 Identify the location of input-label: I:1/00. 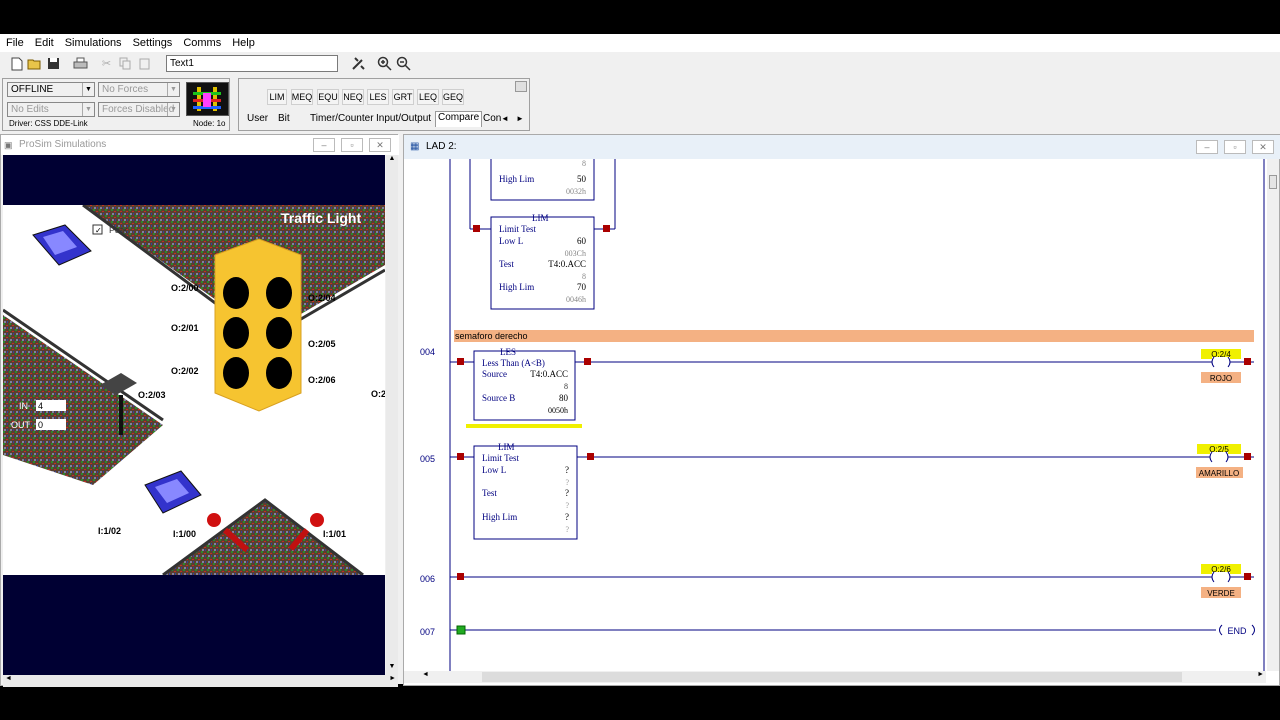
(184, 534).